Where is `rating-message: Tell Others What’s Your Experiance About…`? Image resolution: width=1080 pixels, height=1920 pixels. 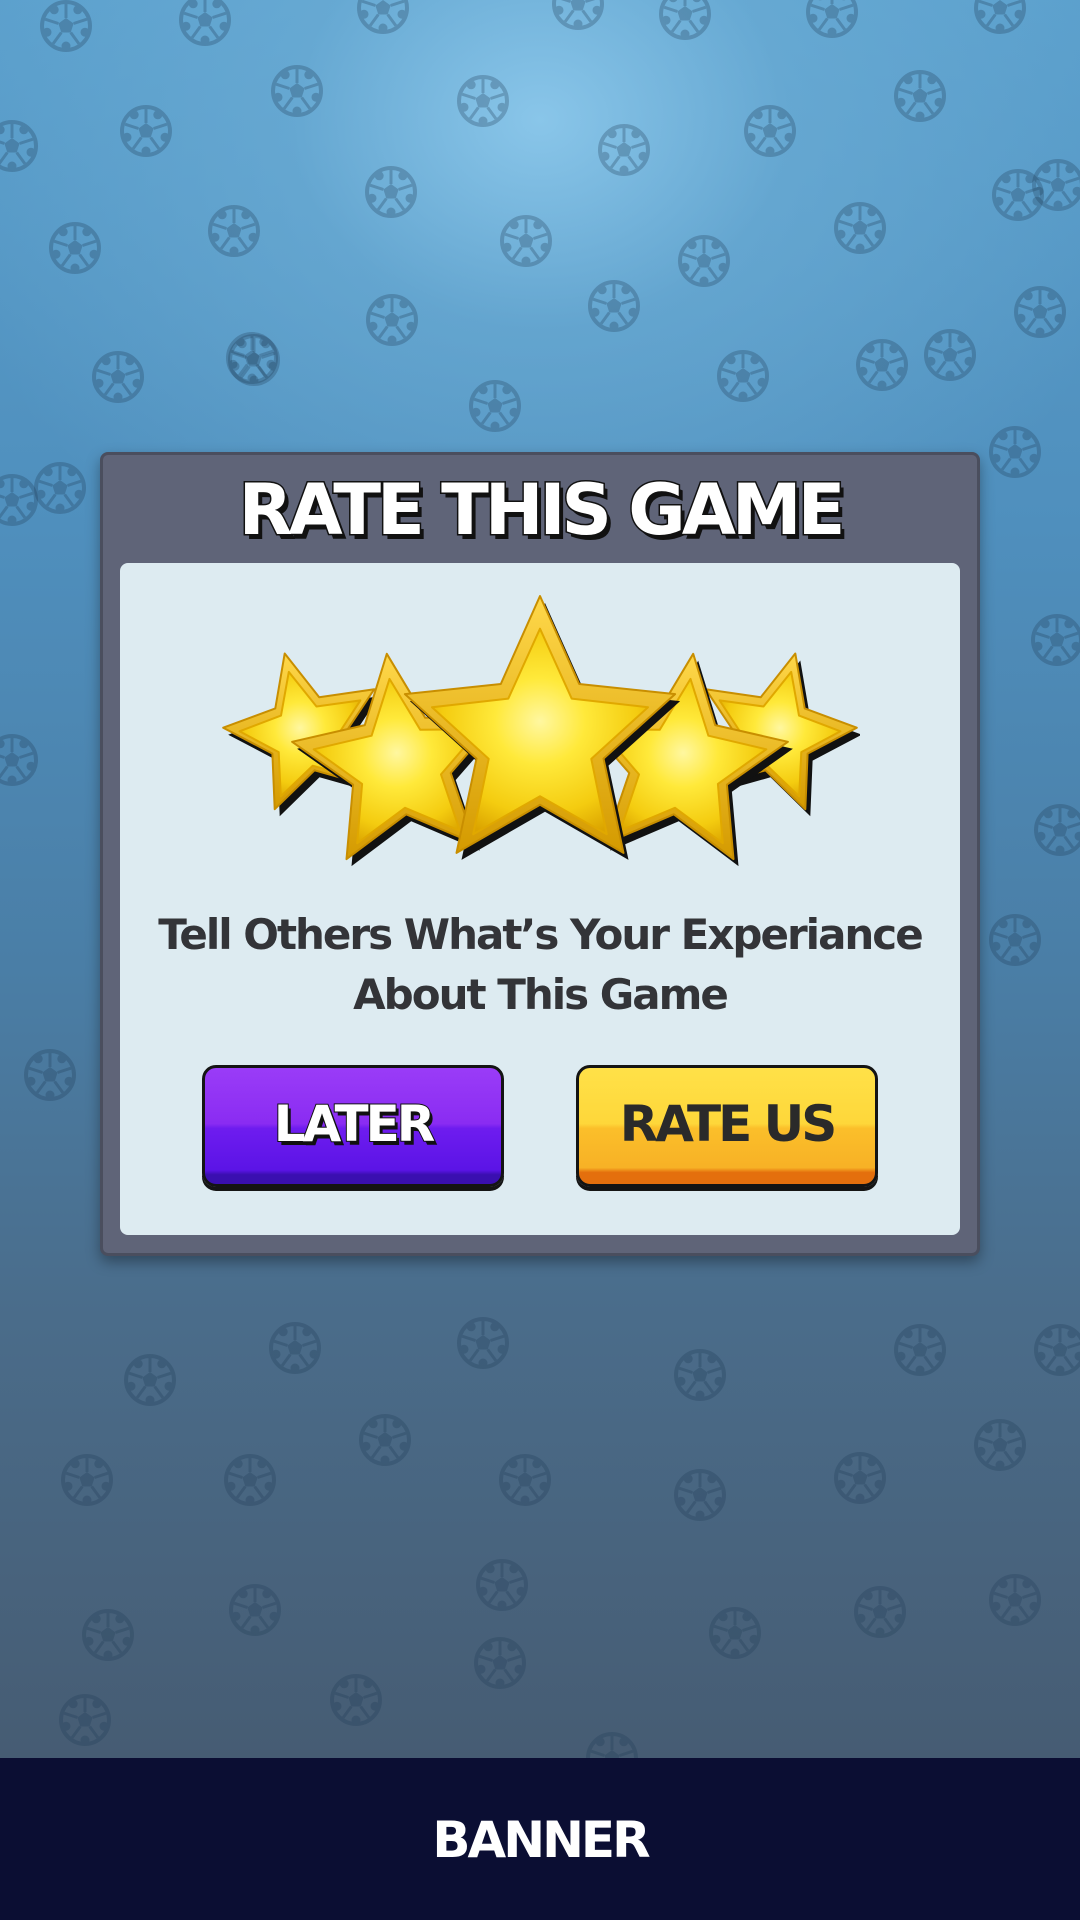
rating-message: Tell Others What’s Your Experiance About… is located at coordinates (540, 965).